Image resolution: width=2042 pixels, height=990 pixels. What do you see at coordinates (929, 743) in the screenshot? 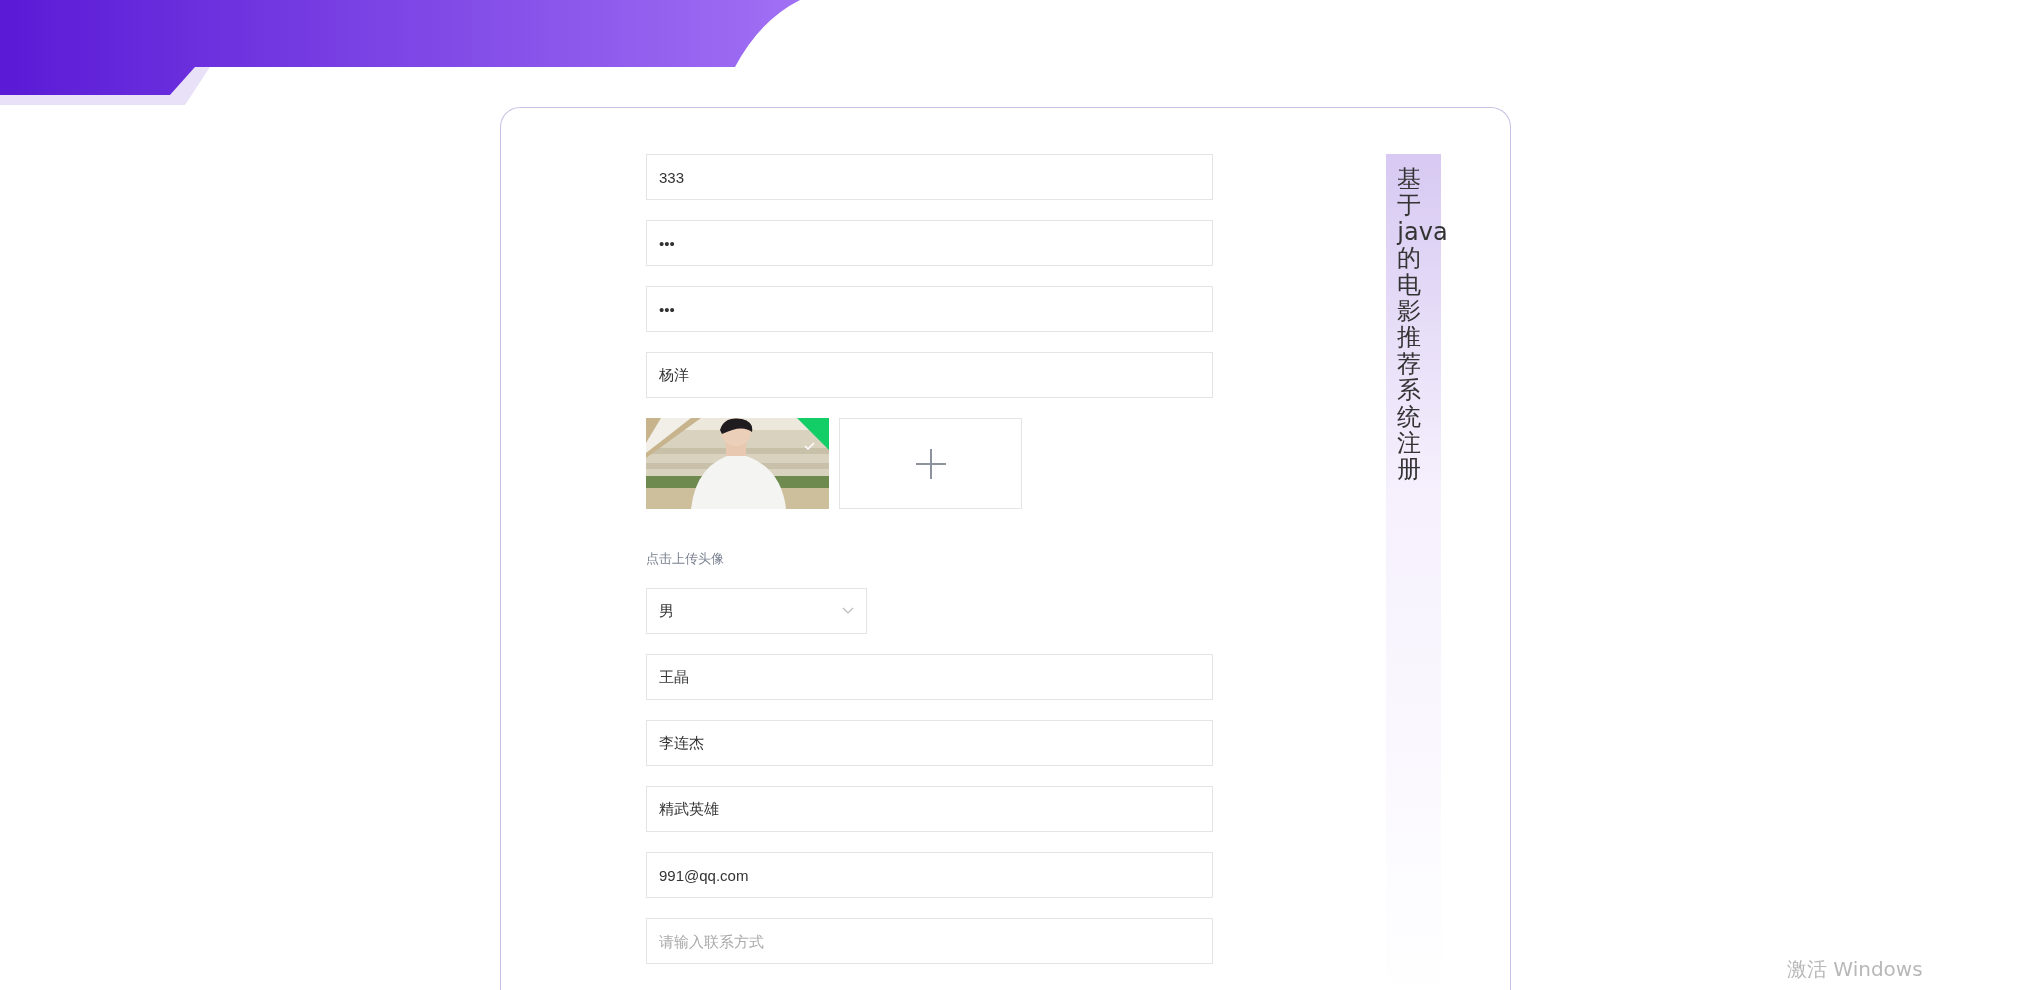
I see `input-field: 李连杰` at bounding box center [929, 743].